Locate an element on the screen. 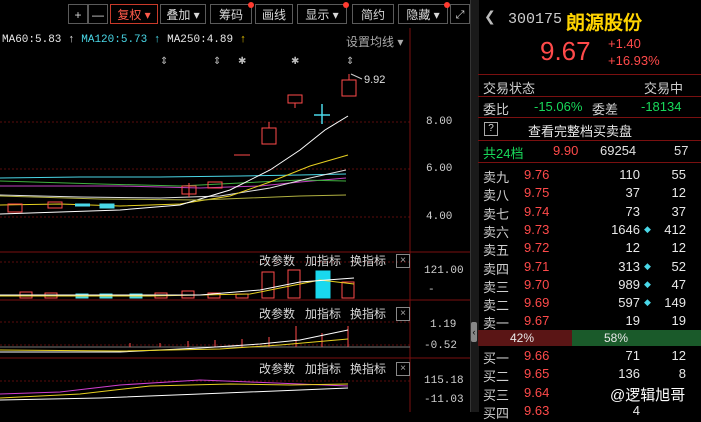 Image resolution: width=701 pixels, height=422 pixels. high-pointer is located at coordinates (356, 76).